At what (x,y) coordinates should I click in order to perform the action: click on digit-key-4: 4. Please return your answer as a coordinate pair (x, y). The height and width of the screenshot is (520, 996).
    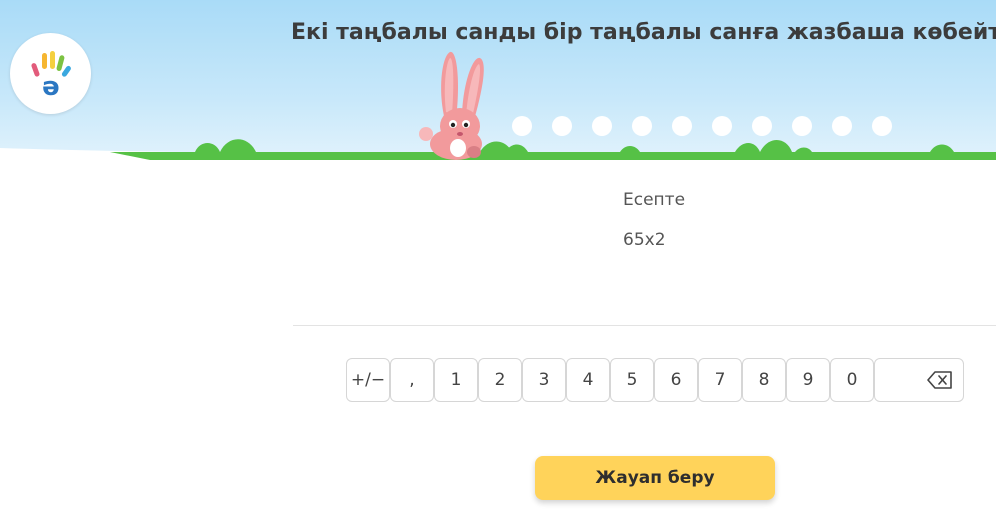
    Looking at the image, I should click on (588, 380).